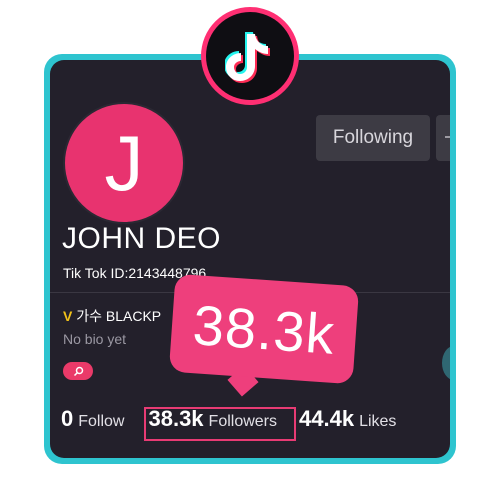 This screenshot has width=500, height=500. What do you see at coordinates (326, 419) in the screenshot?
I see `likes-count: 44.4k` at bounding box center [326, 419].